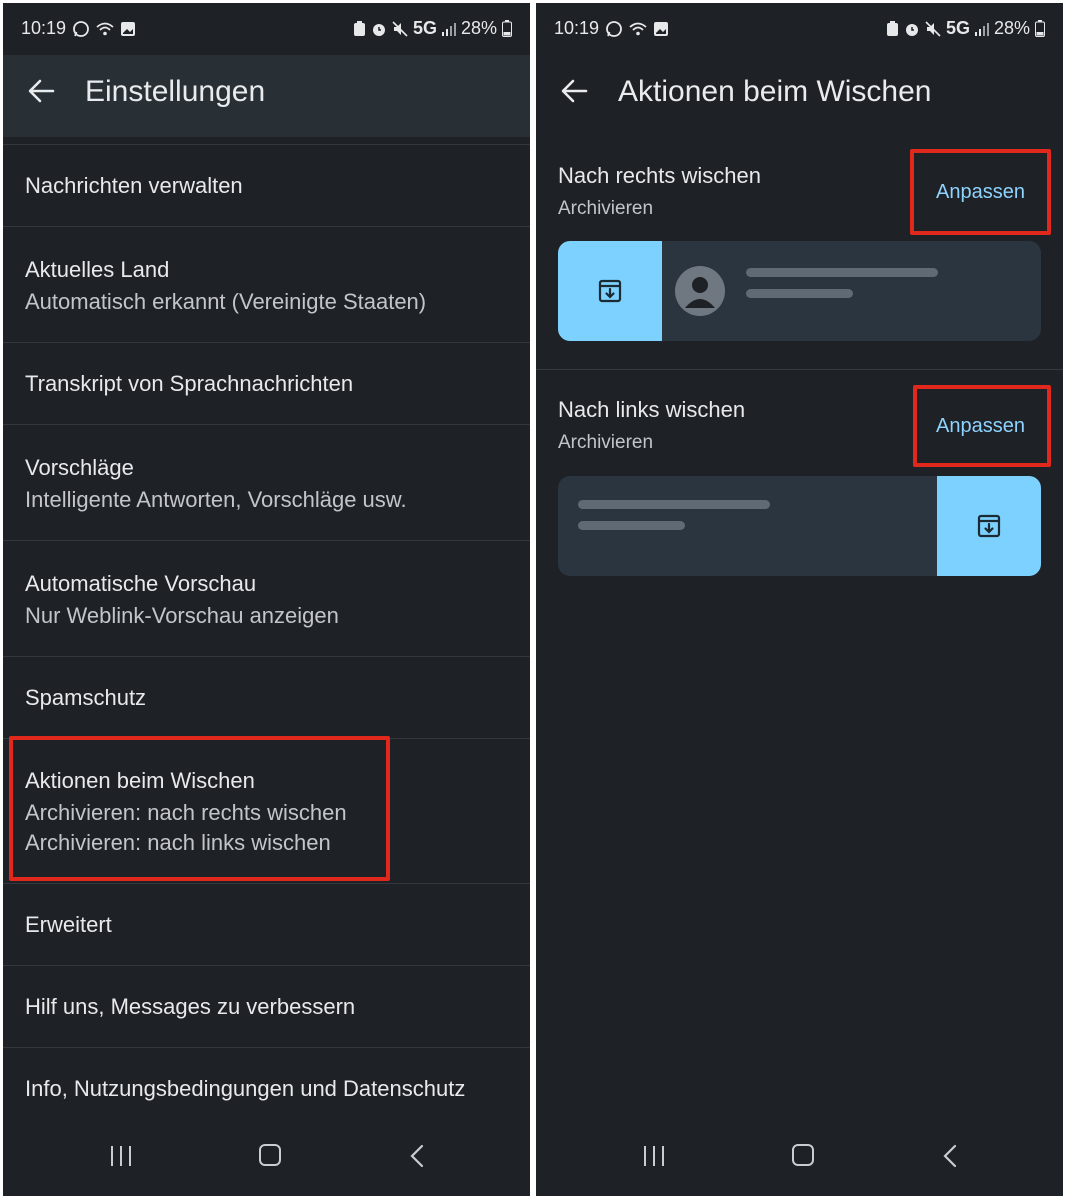  I want to click on swipe-left-action: Archivieren, so click(606, 442).